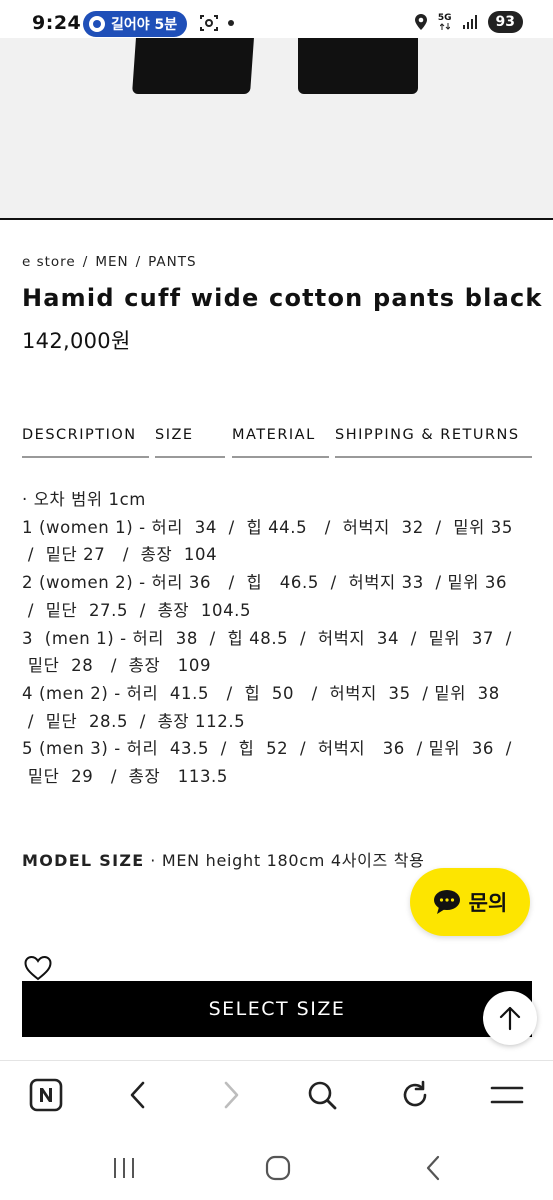 The height and width of the screenshot is (1200, 553). What do you see at coordinates (85, 442) in the screenshot?
I see `tab-description: DESCRIPTION` at bounding box center [85, 442].